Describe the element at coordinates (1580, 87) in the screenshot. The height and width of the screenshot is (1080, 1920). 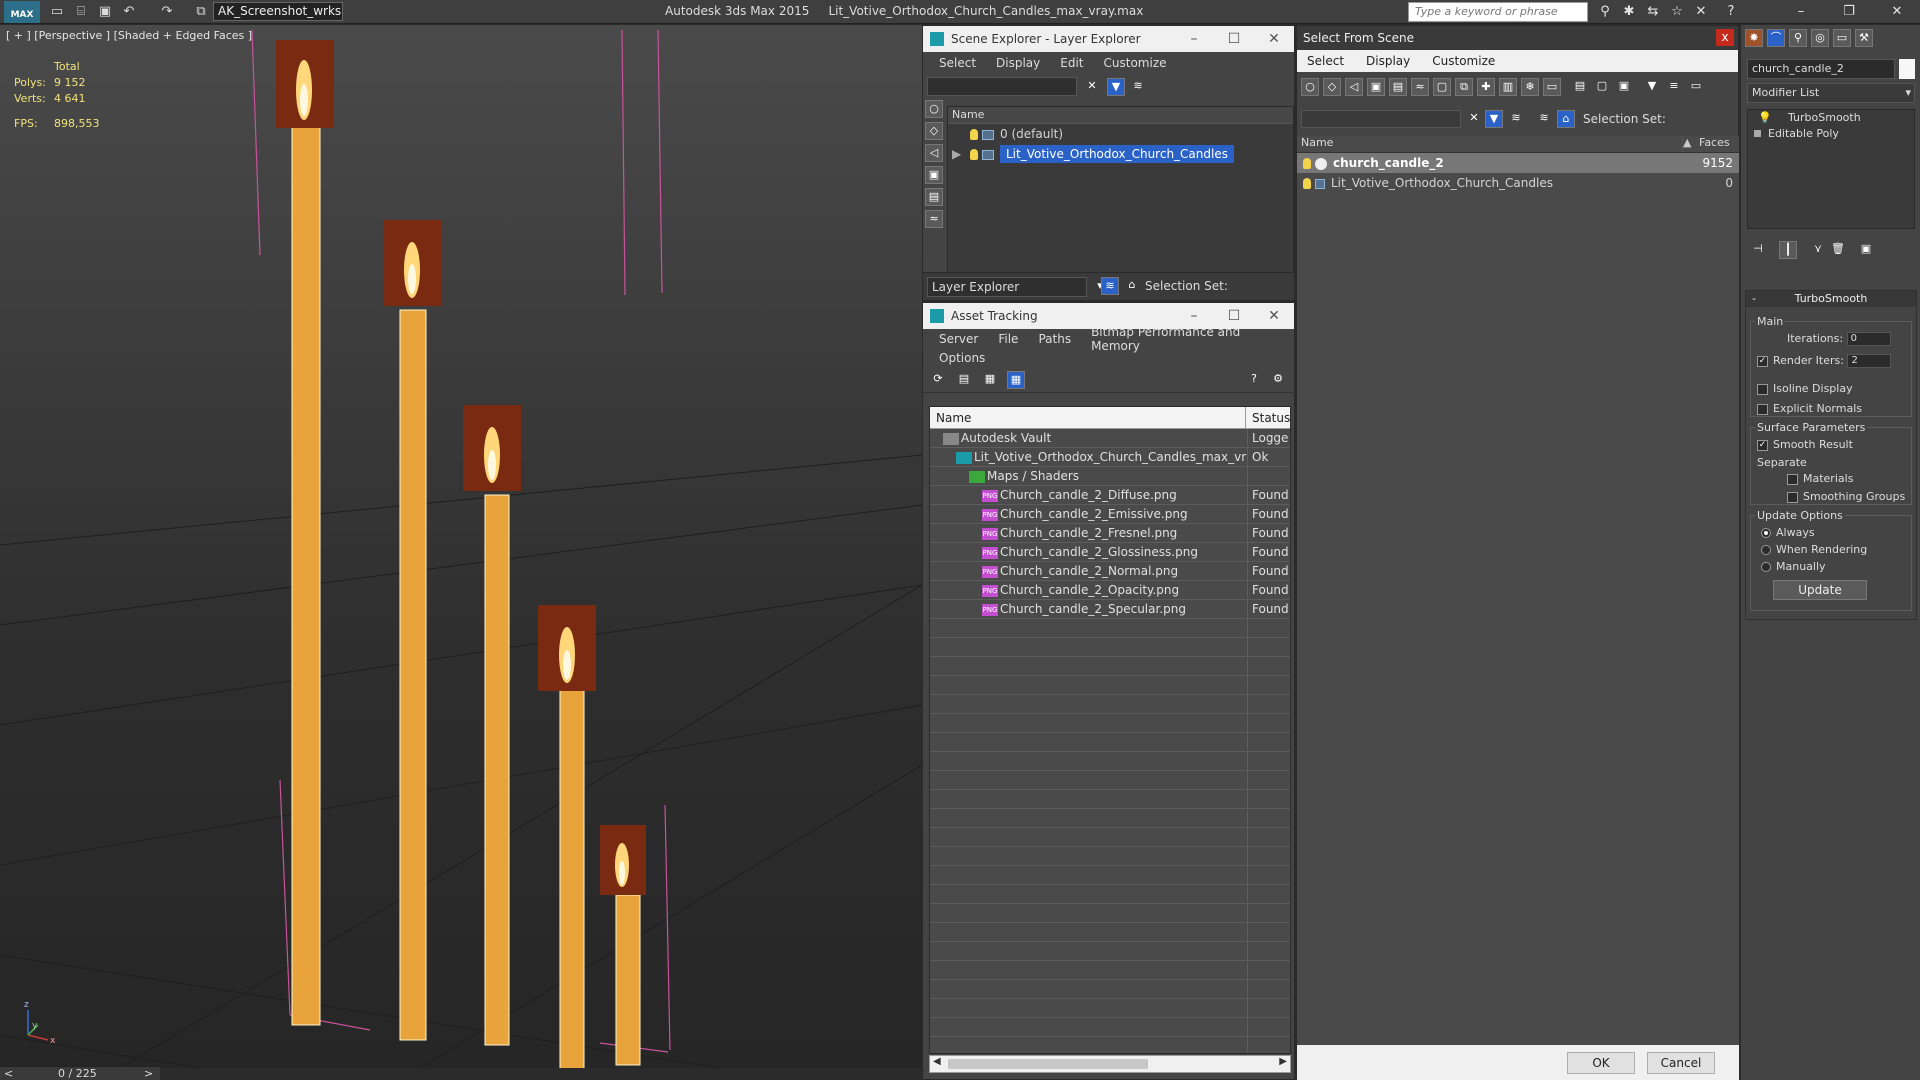
I see `select-all-icon: ▤` at that location.